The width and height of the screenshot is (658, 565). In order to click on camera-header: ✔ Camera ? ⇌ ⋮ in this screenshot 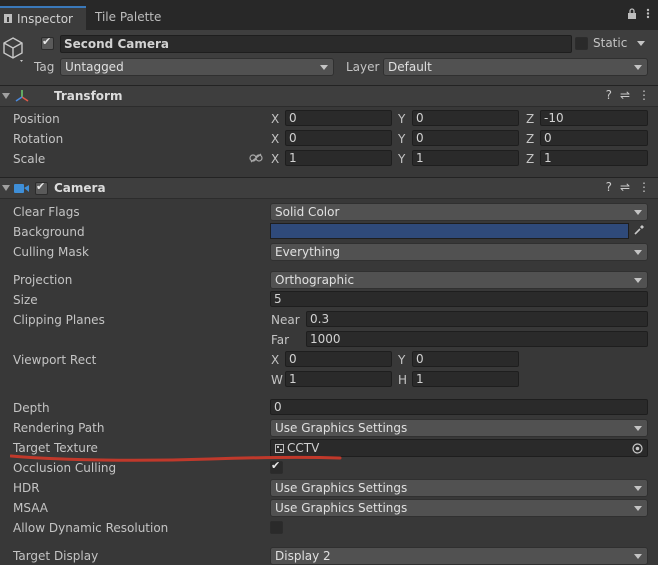, I will do `click(329, 188)`.